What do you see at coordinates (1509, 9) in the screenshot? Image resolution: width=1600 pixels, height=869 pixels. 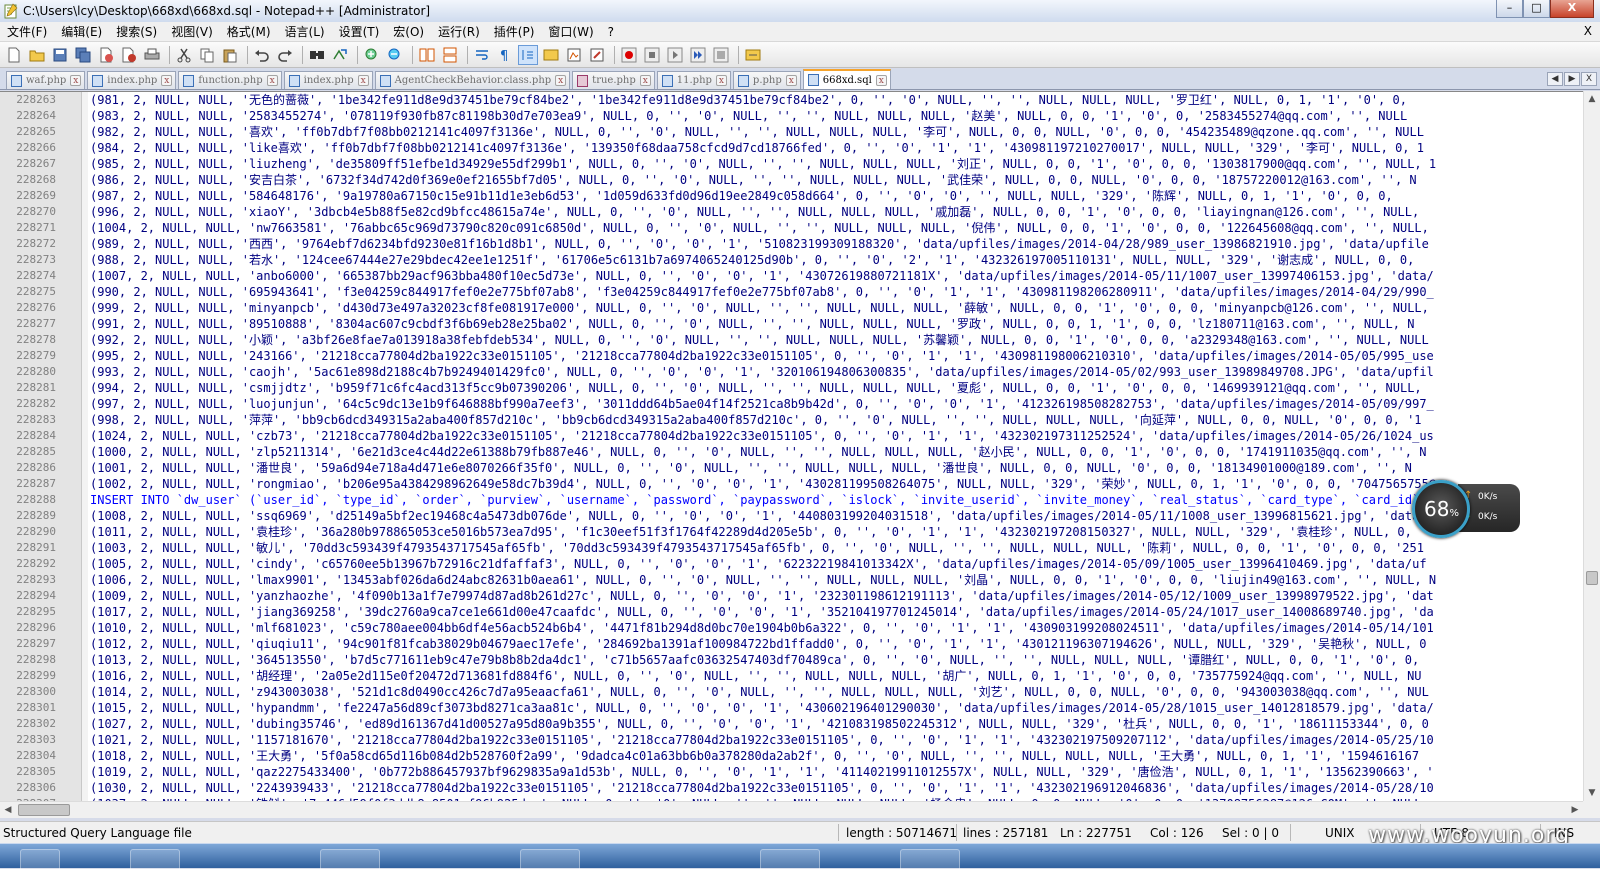 I see `minimize-button: –` at bounding box center [1509, 9].